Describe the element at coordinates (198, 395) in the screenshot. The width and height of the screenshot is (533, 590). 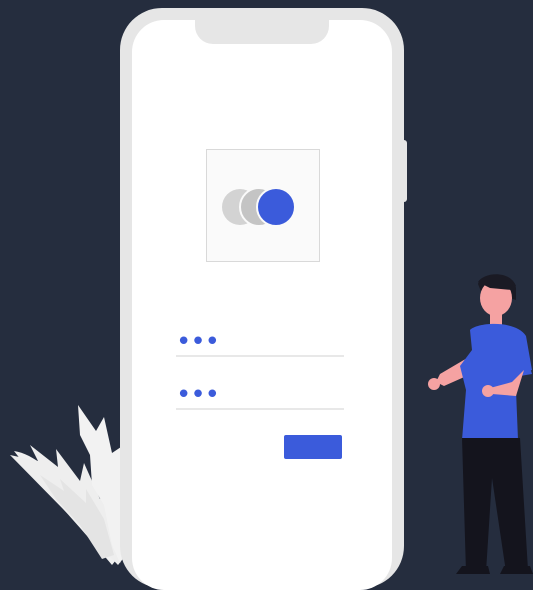
I see `password-value: •••` at that location.